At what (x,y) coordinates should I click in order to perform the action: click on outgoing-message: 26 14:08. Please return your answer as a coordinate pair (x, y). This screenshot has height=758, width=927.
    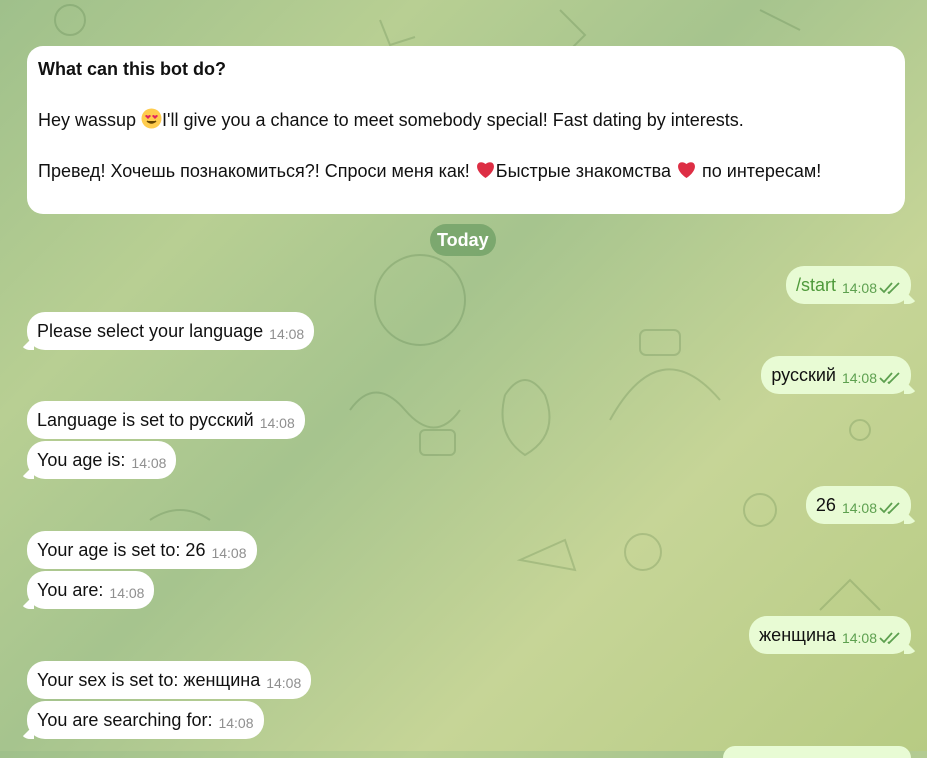
    Looking at the image, I should click on (861, 506).